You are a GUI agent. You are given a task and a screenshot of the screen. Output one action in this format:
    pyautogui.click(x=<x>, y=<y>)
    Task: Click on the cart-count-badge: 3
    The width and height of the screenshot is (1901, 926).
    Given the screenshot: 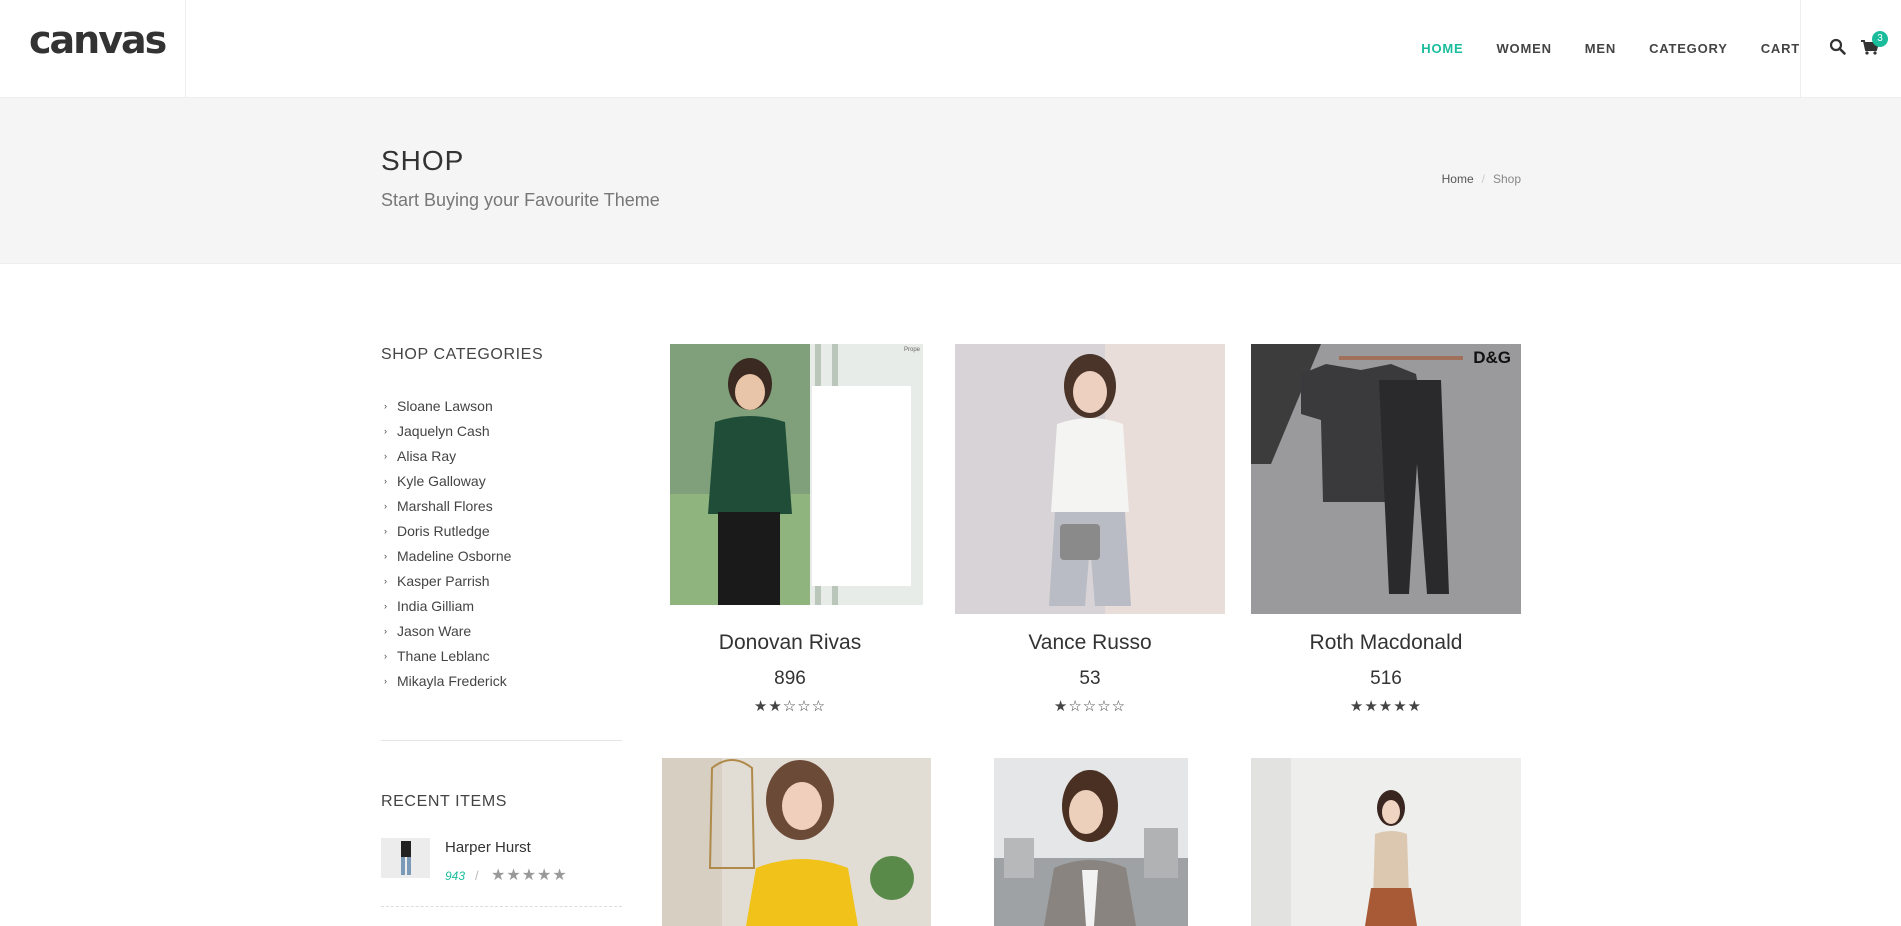 What is the action you would take?
    pyautogui.click(x=1880, y=39)
    